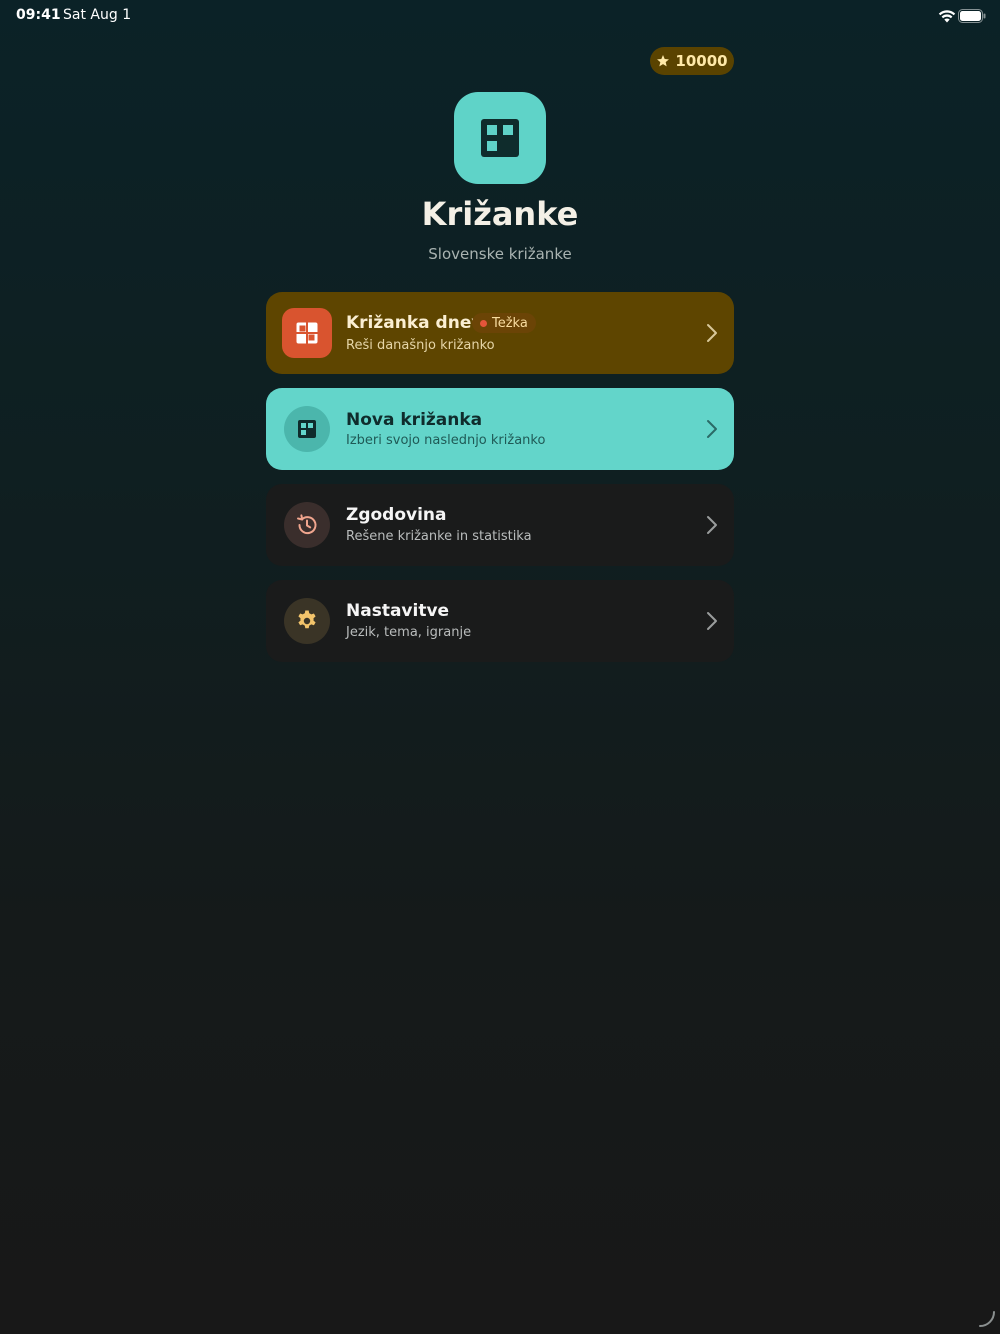 This screenshot has height=1334, width=1000. Describe the element at coordinates (38, 15) in the screenshot. I see `status-time: 09:41` at that location.